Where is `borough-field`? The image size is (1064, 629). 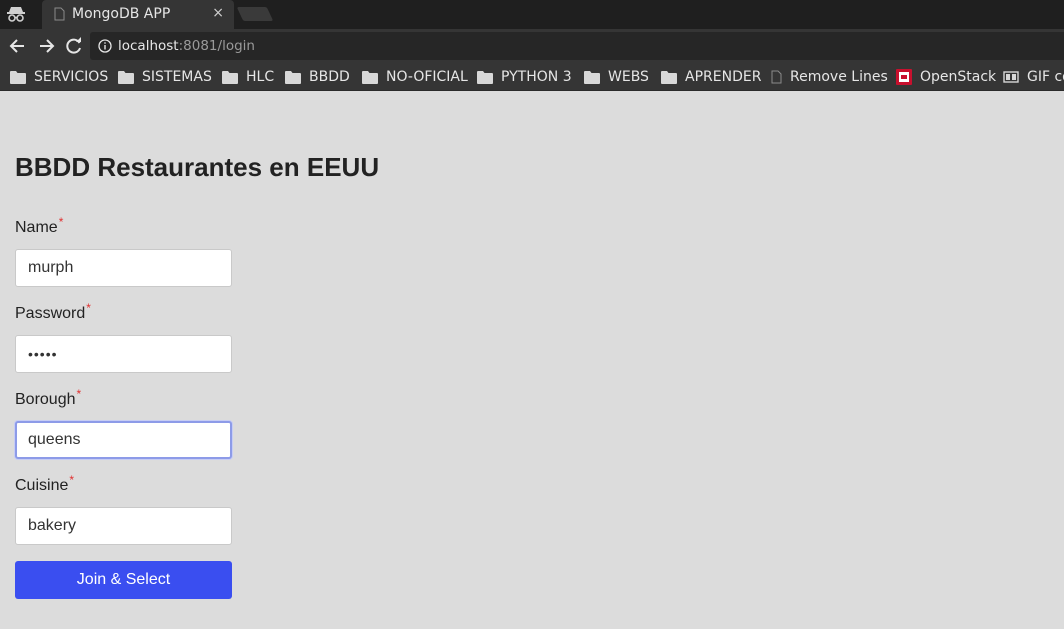 borough-field is located at coordinates (123, 440).